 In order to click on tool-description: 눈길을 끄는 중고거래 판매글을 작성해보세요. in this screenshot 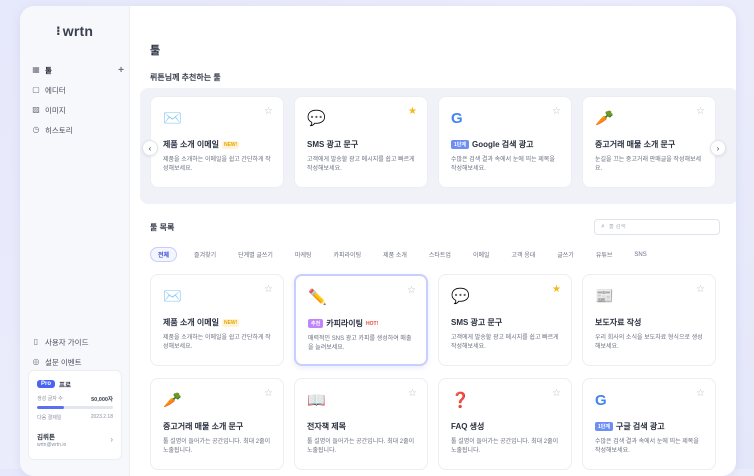, I will do `click(648, 164)`.